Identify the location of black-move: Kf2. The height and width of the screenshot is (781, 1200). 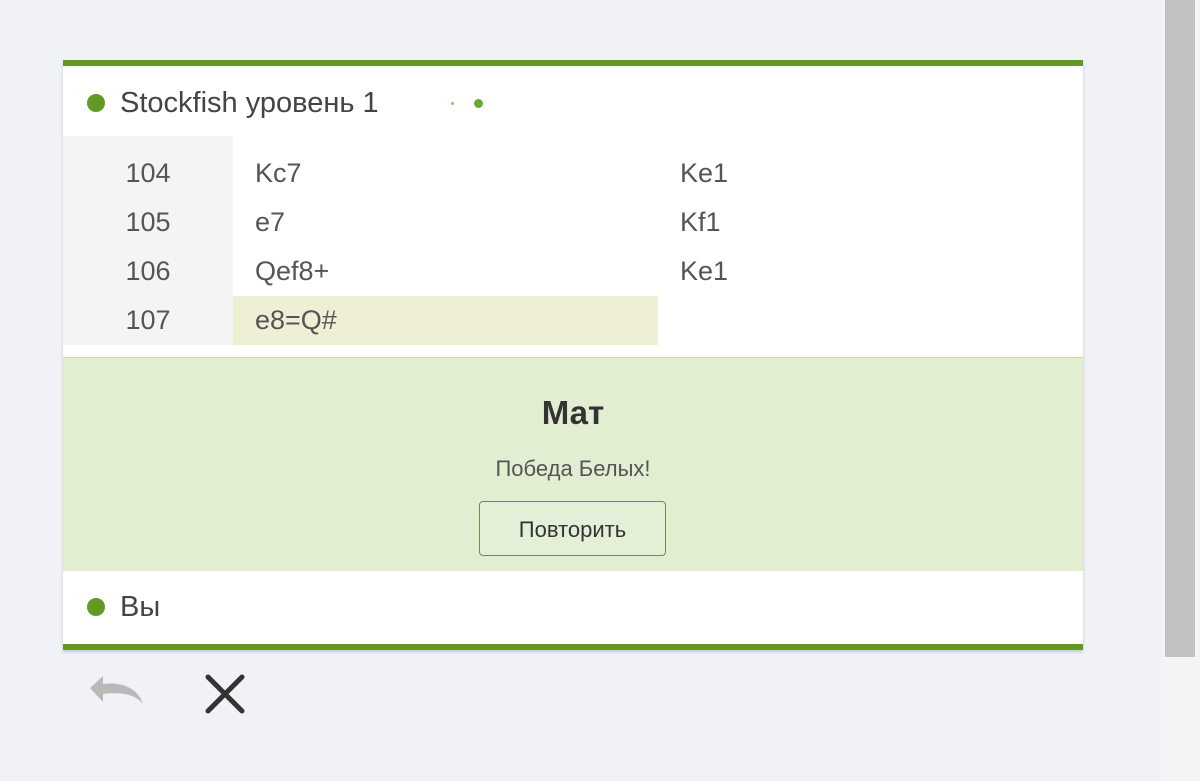
(870, 142).